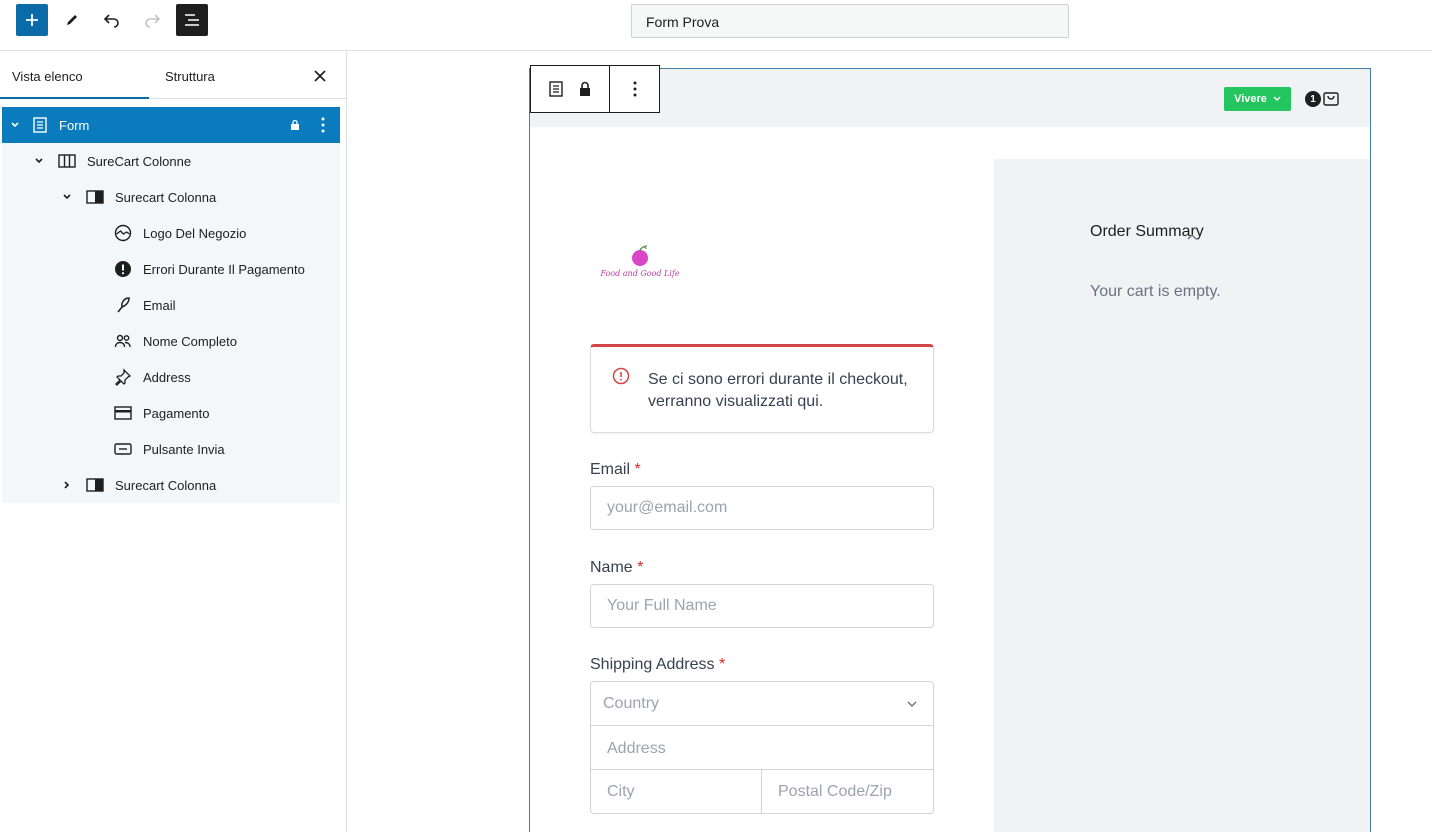  What do you see at coordinates (762, 606) in the screenshot?
I see `name-field: Your Full Name` at bounding box center [762, 606].